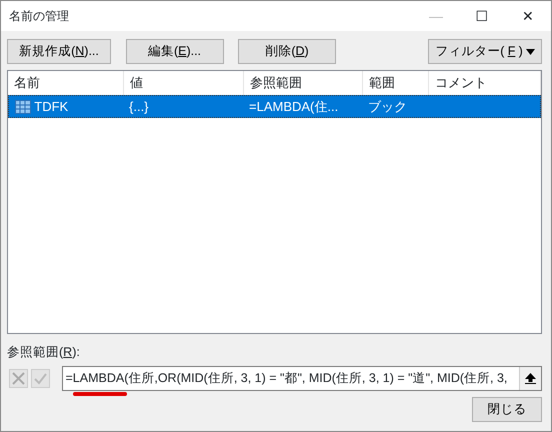 The image size is (552, 432). I want to click on annotation-underline, so click(99, 394).